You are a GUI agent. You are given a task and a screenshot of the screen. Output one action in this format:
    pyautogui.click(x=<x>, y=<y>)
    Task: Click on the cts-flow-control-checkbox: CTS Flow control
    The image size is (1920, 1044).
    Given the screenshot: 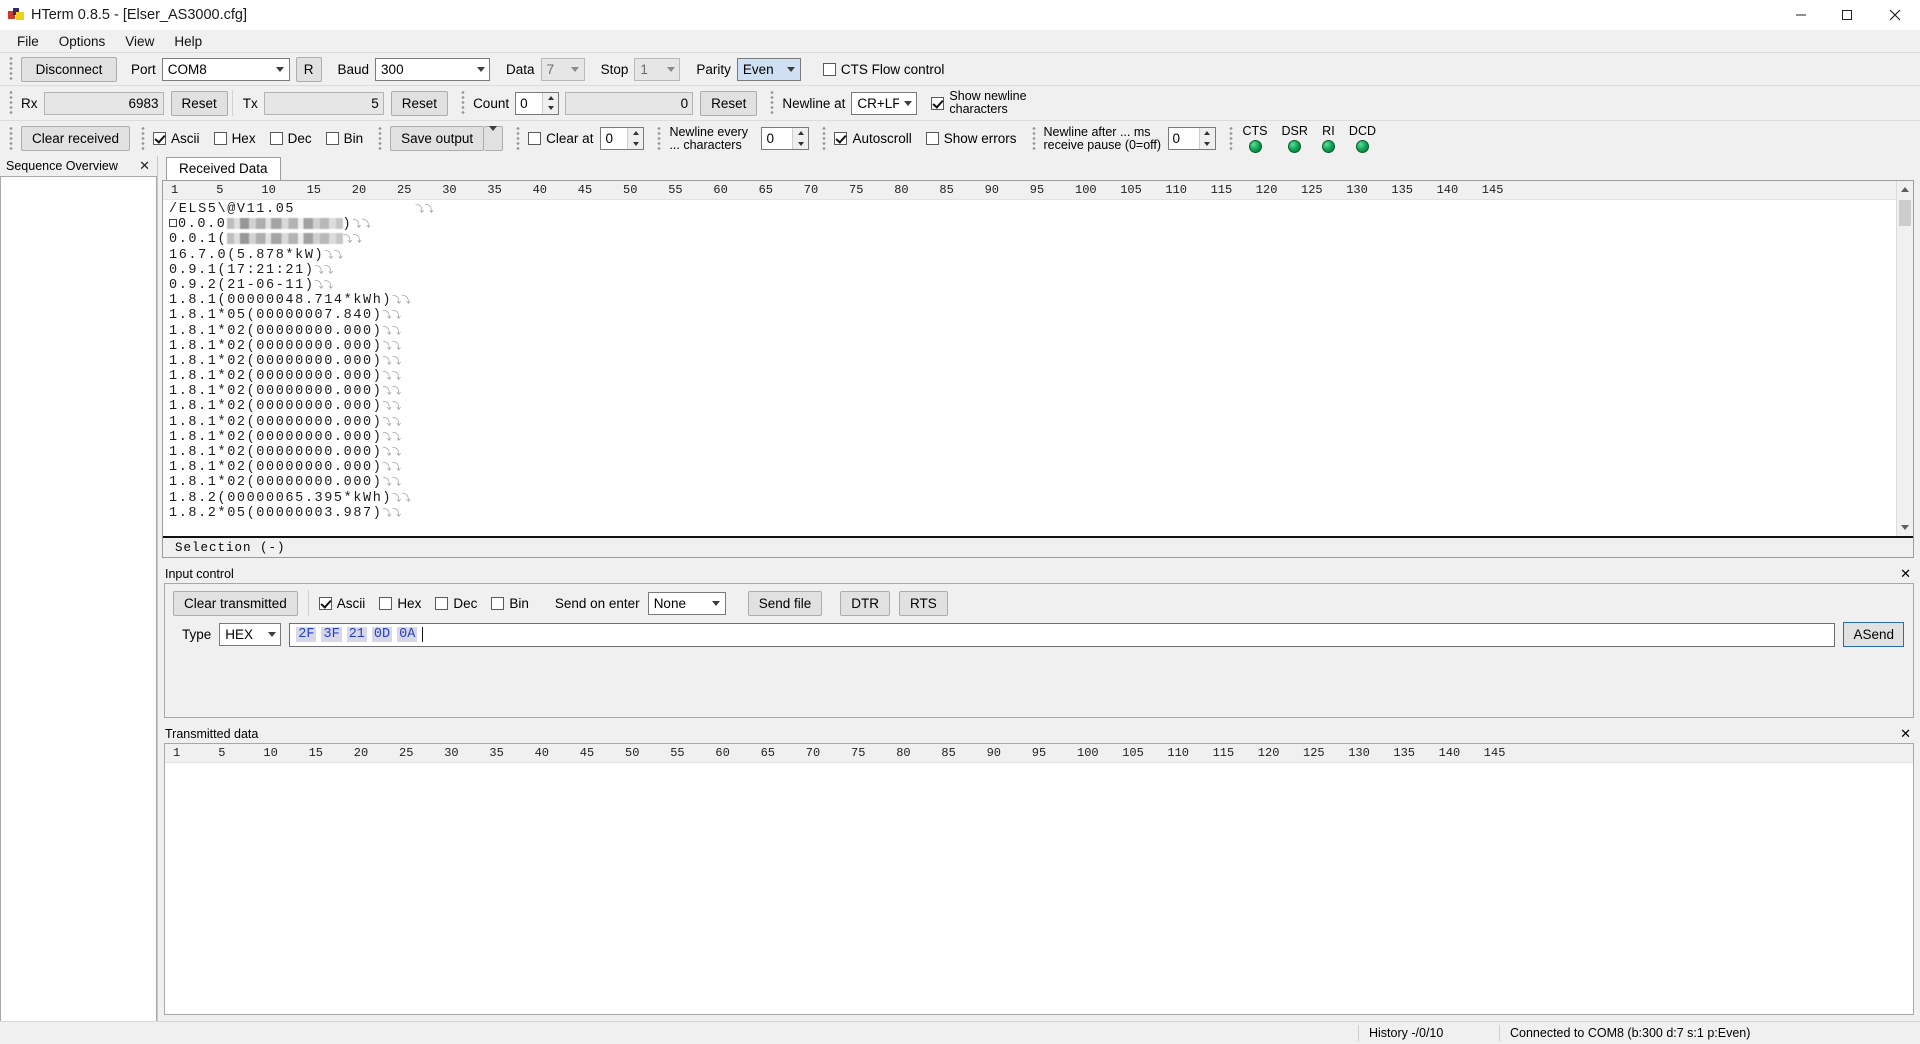 What is the action you would take?
    pyautogui.click(x=883, y=69)
    